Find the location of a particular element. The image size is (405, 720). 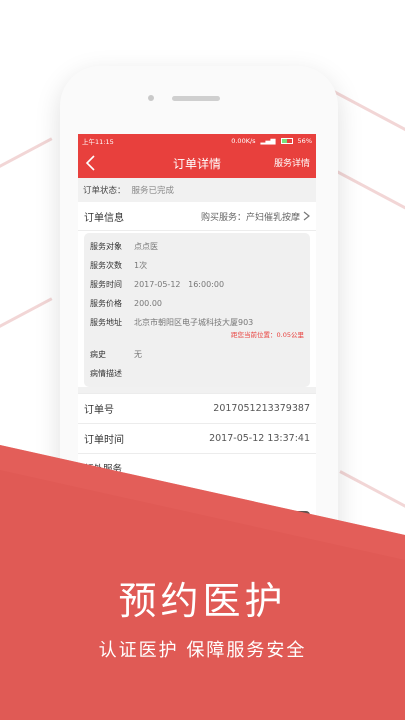

detail-row: 服务时间 2017-05-12 16:00:00 is located at coordinates (197, 284).